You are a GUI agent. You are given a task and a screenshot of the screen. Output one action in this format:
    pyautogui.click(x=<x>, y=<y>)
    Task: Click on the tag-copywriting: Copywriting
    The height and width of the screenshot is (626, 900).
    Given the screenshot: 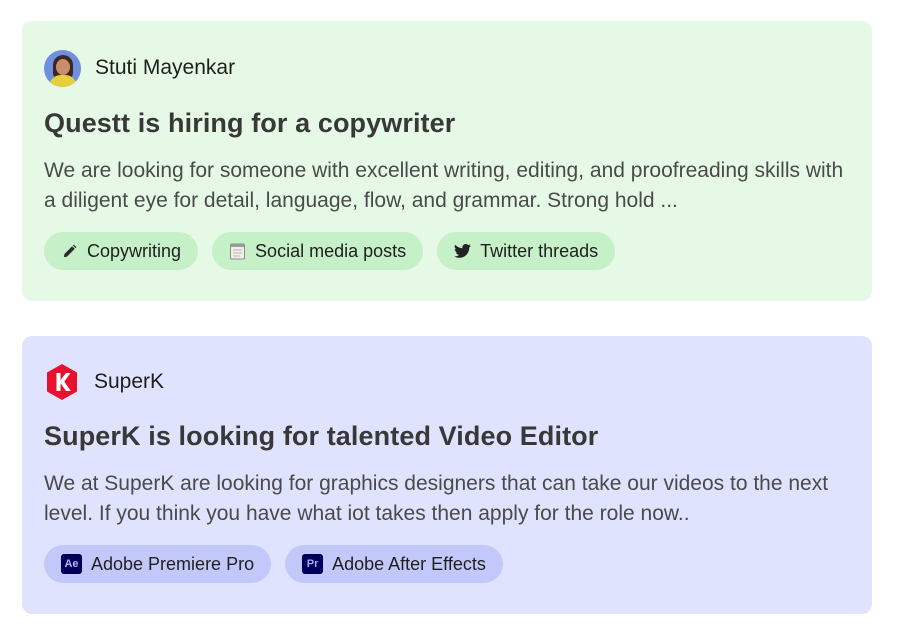 What is the action you would take?
    pyautogui.click(x=121, y=251)
    